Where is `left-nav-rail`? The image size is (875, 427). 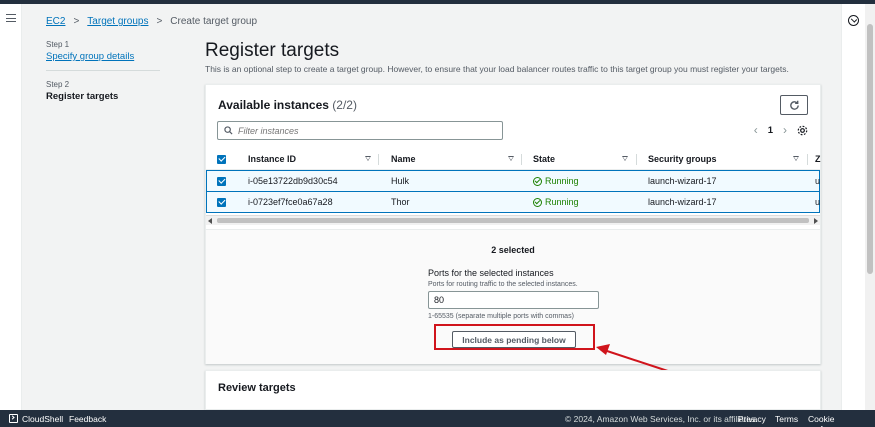 left-nav-rail is located at coordinates (11, 207).